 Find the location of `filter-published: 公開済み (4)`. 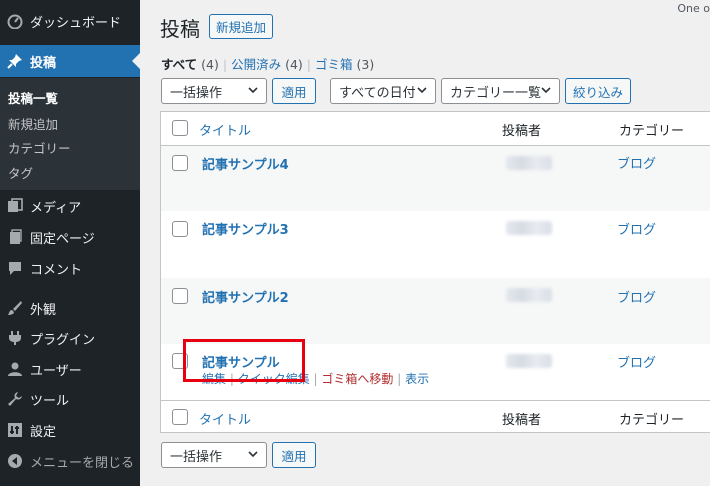

filter-published: 公開済み (4) is located at coordinates (267, 64).